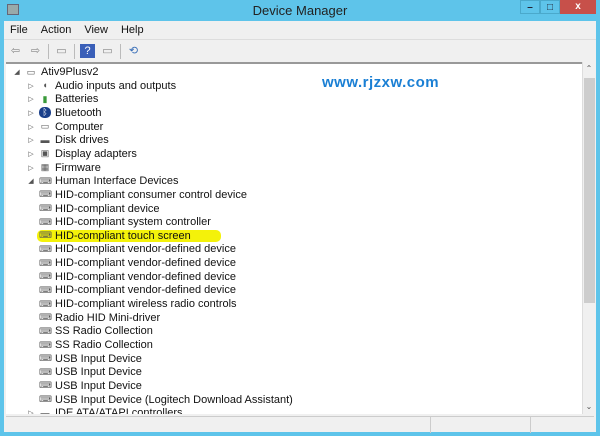  Describe the element at coordinates (45, 85) in the screenshot. I see `speaker-icon: ◖` at that location.